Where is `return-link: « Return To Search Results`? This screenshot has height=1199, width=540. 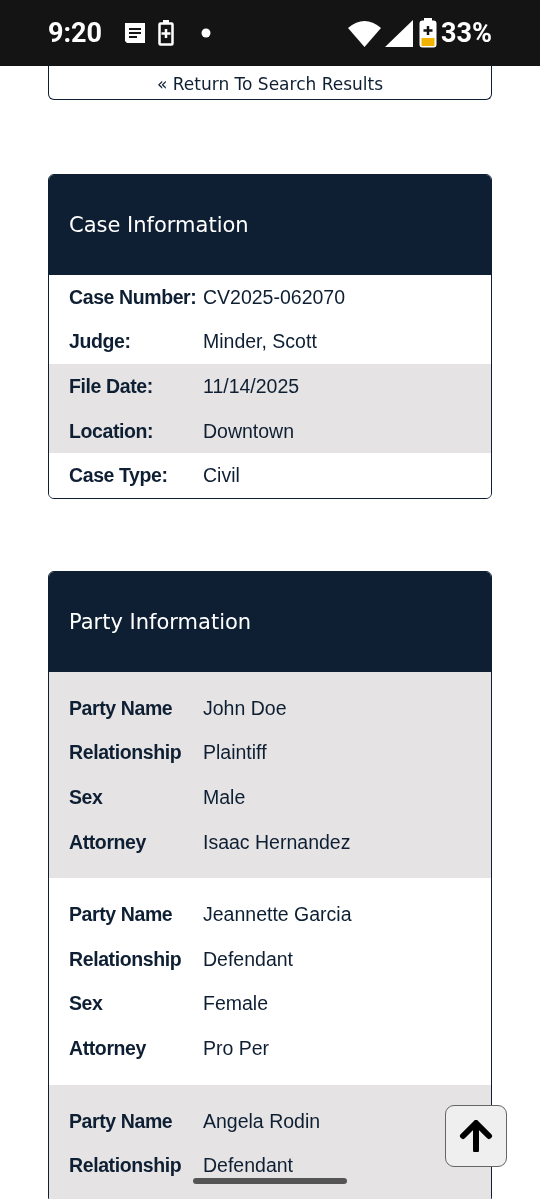
return-link: « Return To Search Results is located at coordinates (270, 83).